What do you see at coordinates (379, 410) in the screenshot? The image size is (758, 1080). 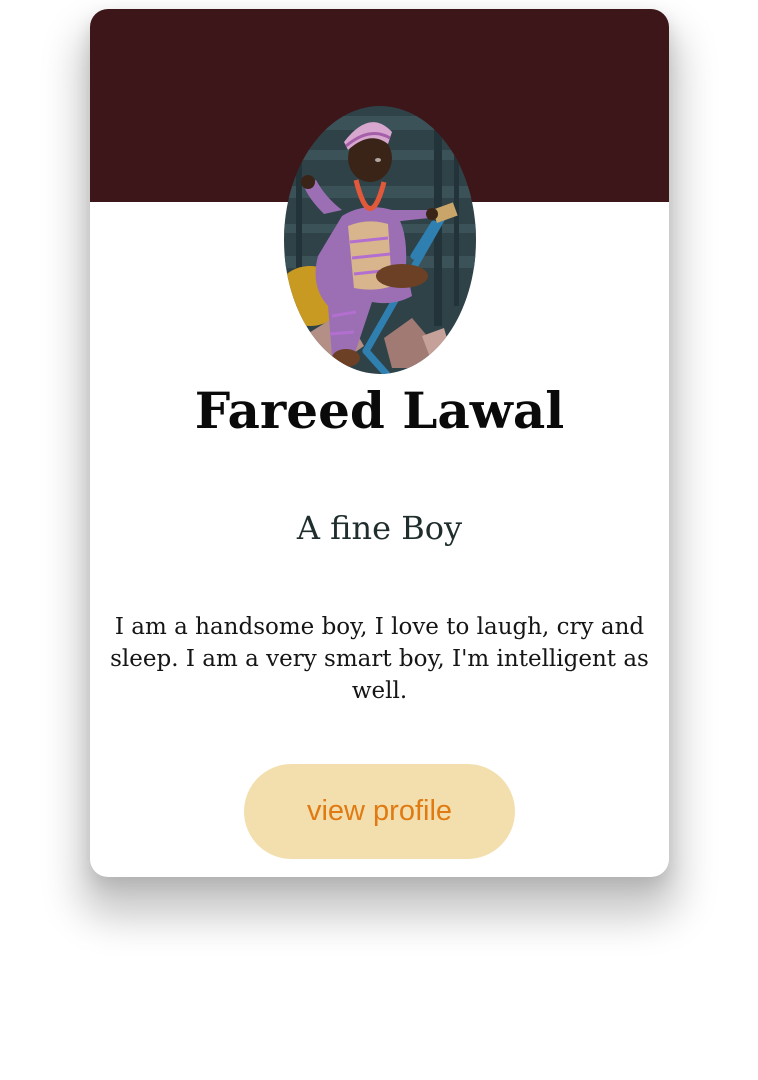 I see `profile-name: Fareed Lawal` at bounding box center [379, 410].